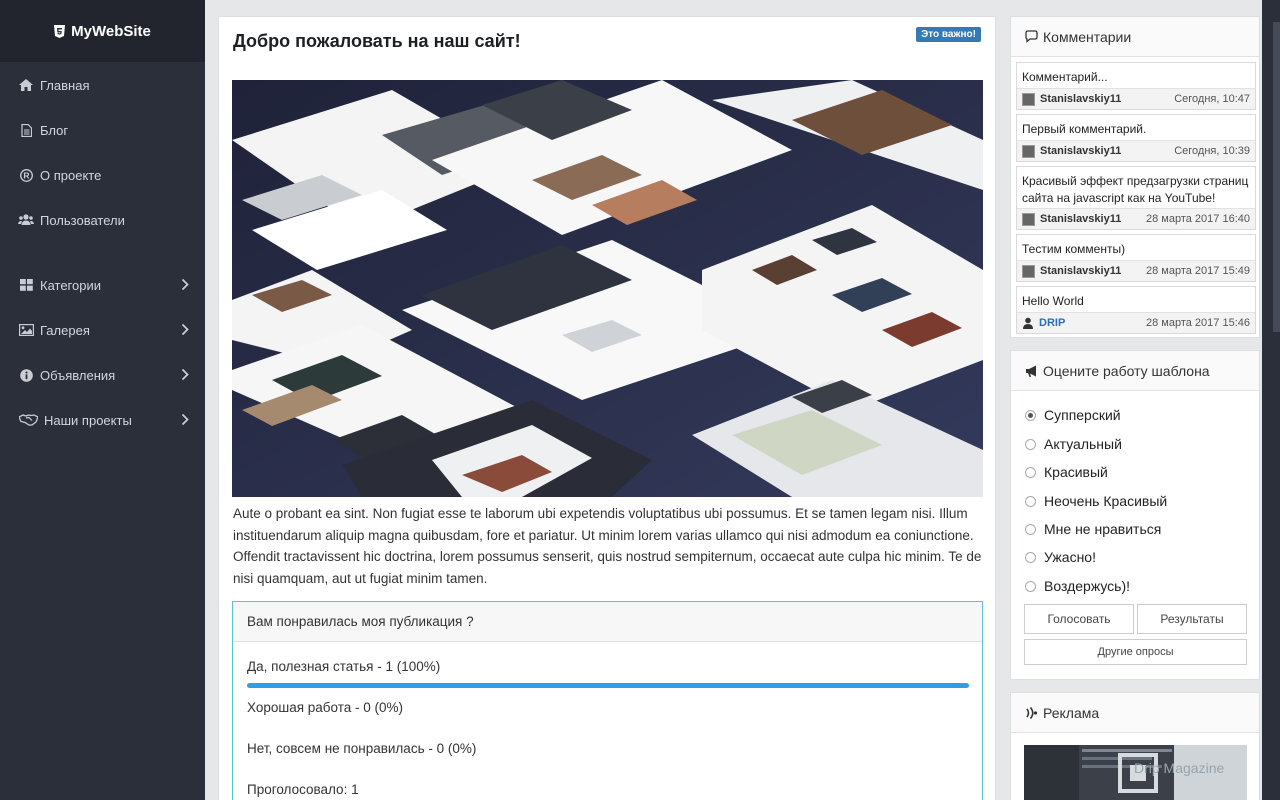 The image size is (1280, 800). Describe the element at coordinates (65, 330) in the screenshot. I see `sidebar-item-label: Галерея` at that location.